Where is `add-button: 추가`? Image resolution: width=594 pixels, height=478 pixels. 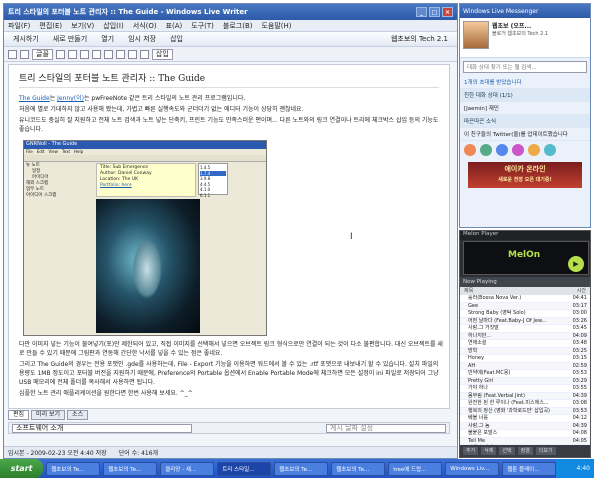
add-button: 추가 is located at coordinates (471, 451).